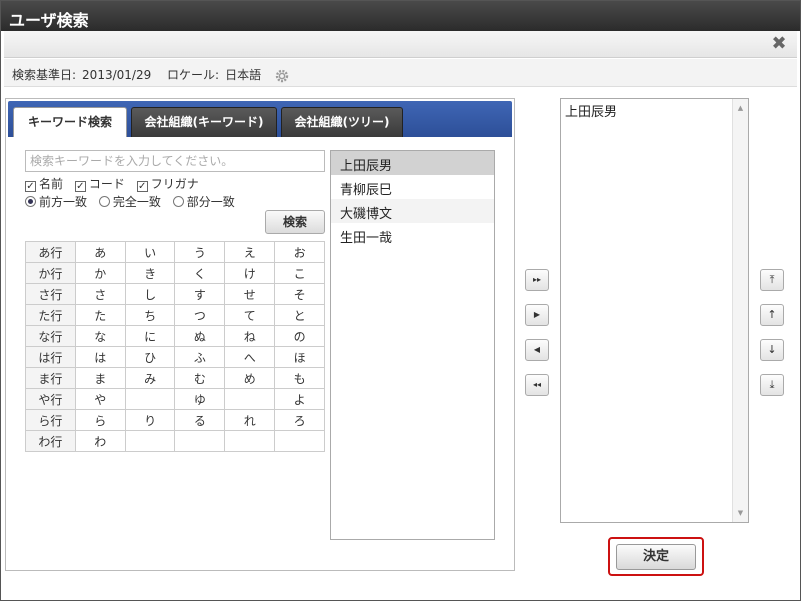 Image resolution: width=801 pixels, height=601 pixels. I want to click on kana-row: た行たちつてと, so click(175, 315).